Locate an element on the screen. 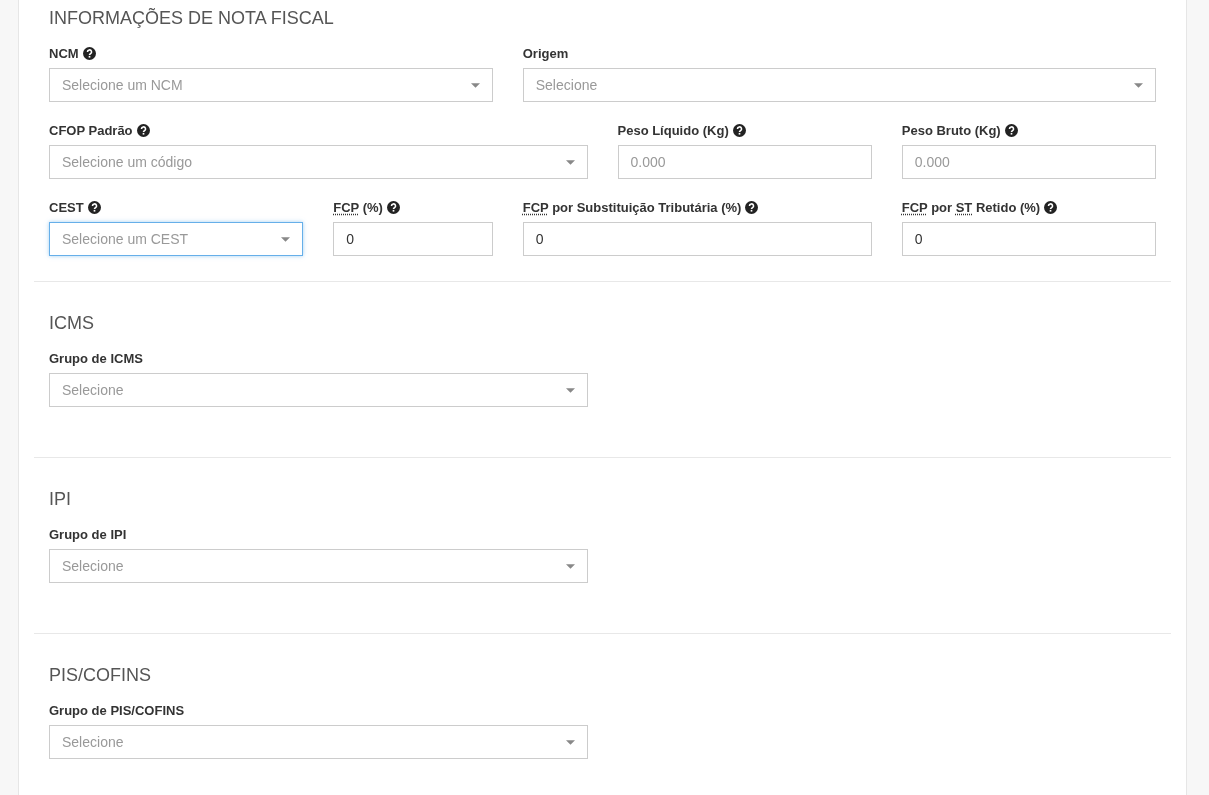 This screenshot has height=795, width=1209. field-label: Peso Bruto (Kg) is located at coordinates (951, 130).